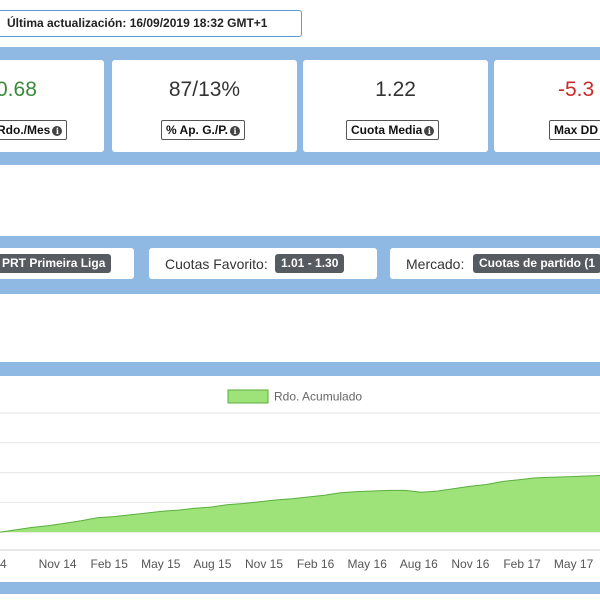 This screenshot has height=600, width=600. I want to click on market-label: Mercado:, so click(435, 264).